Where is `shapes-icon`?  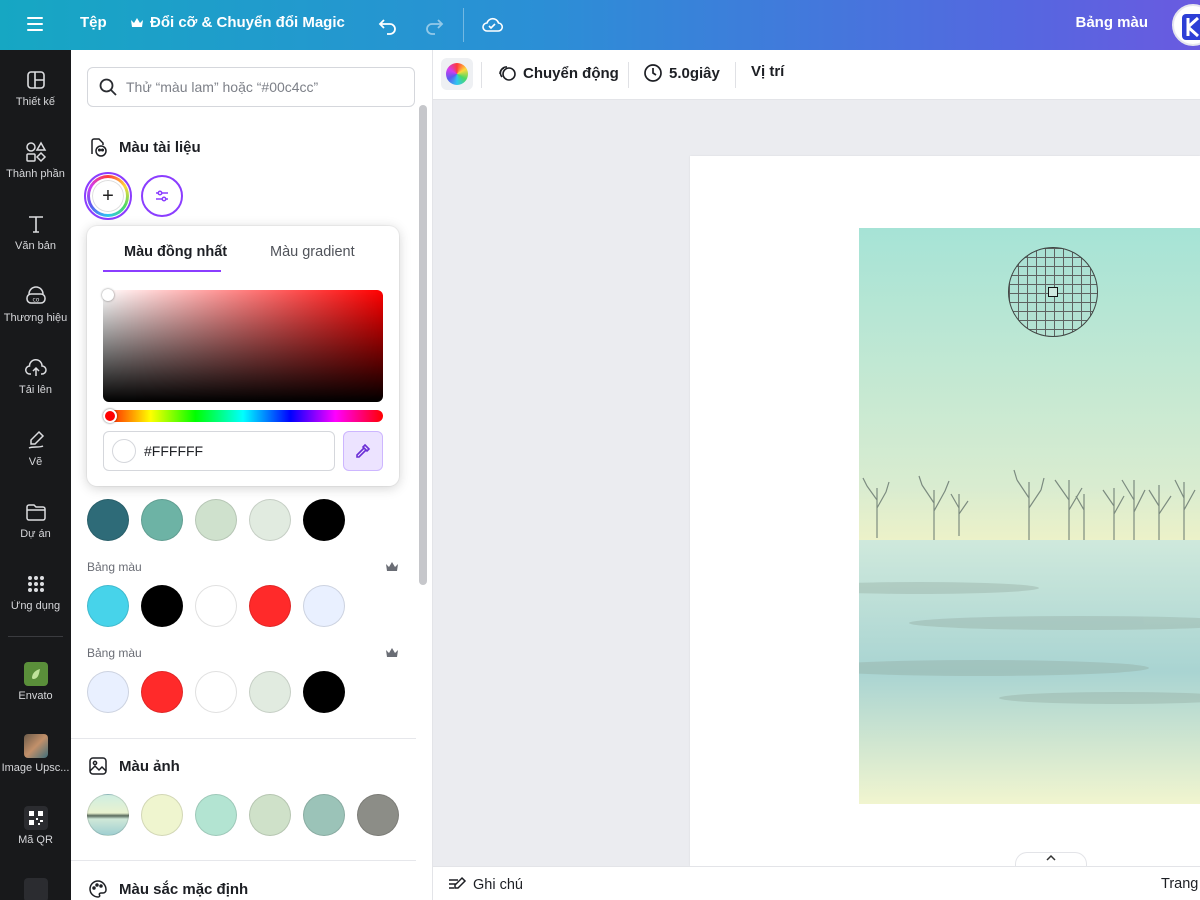 shapes-icon is located at coordinates (36, 152).